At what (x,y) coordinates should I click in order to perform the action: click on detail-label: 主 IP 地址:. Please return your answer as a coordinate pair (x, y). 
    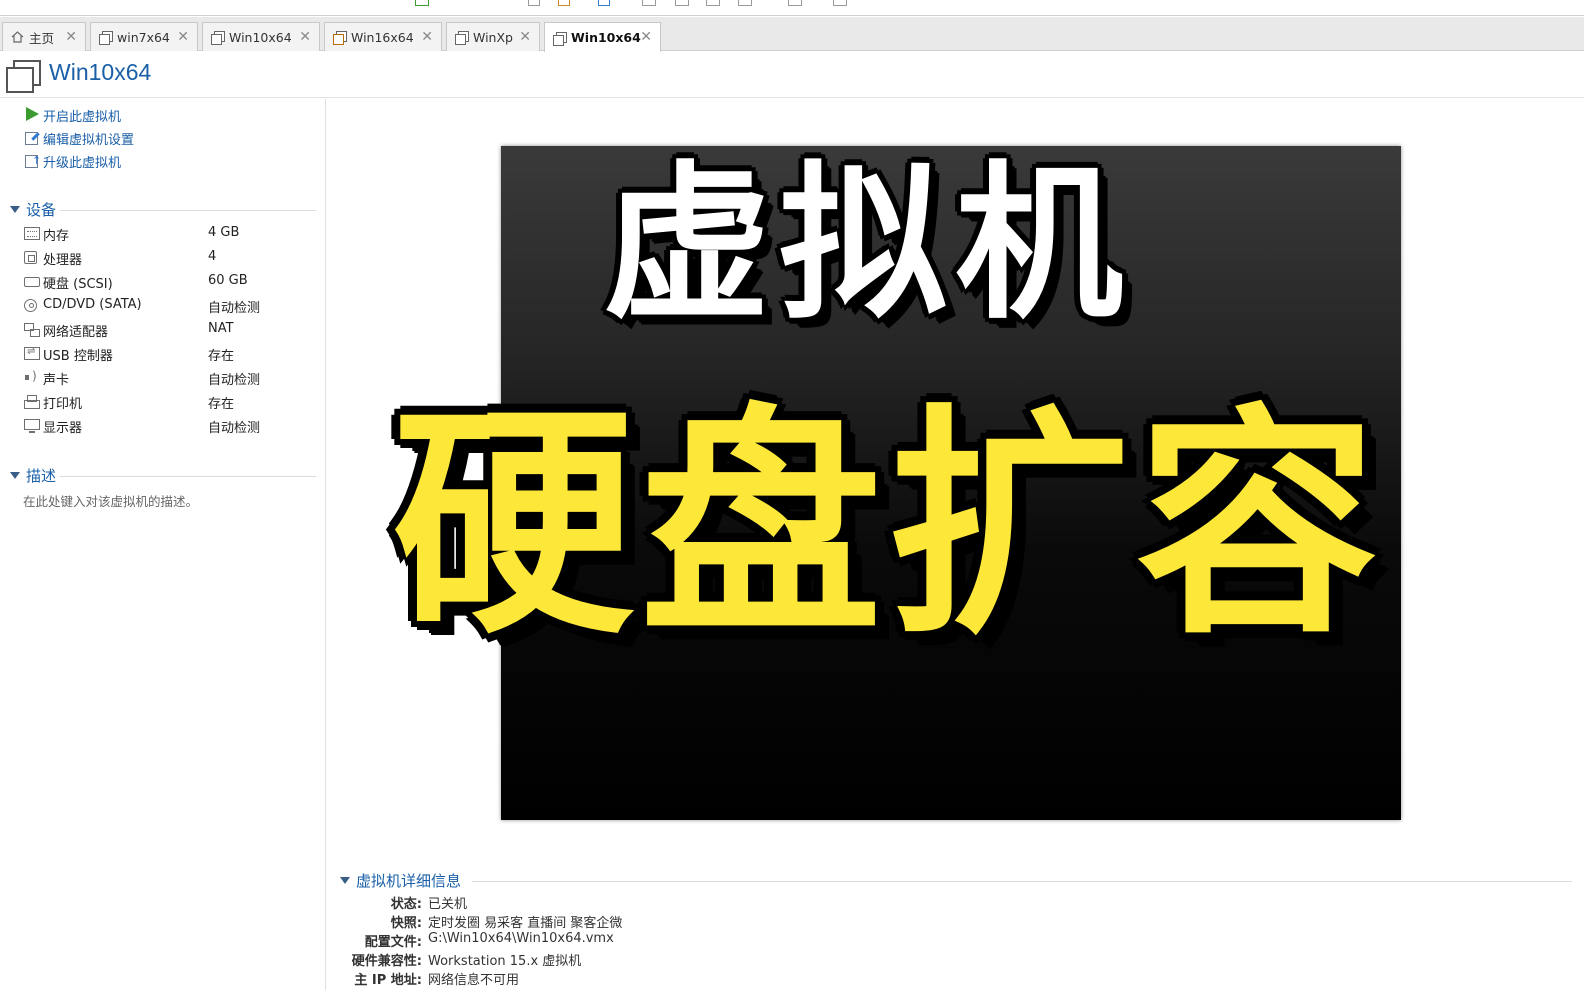
    Looking at the image, I should click on (388, 980).